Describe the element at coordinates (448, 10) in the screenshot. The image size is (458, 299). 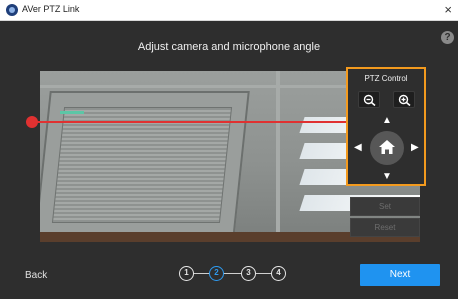
I see `close-icon: ×` at that location.